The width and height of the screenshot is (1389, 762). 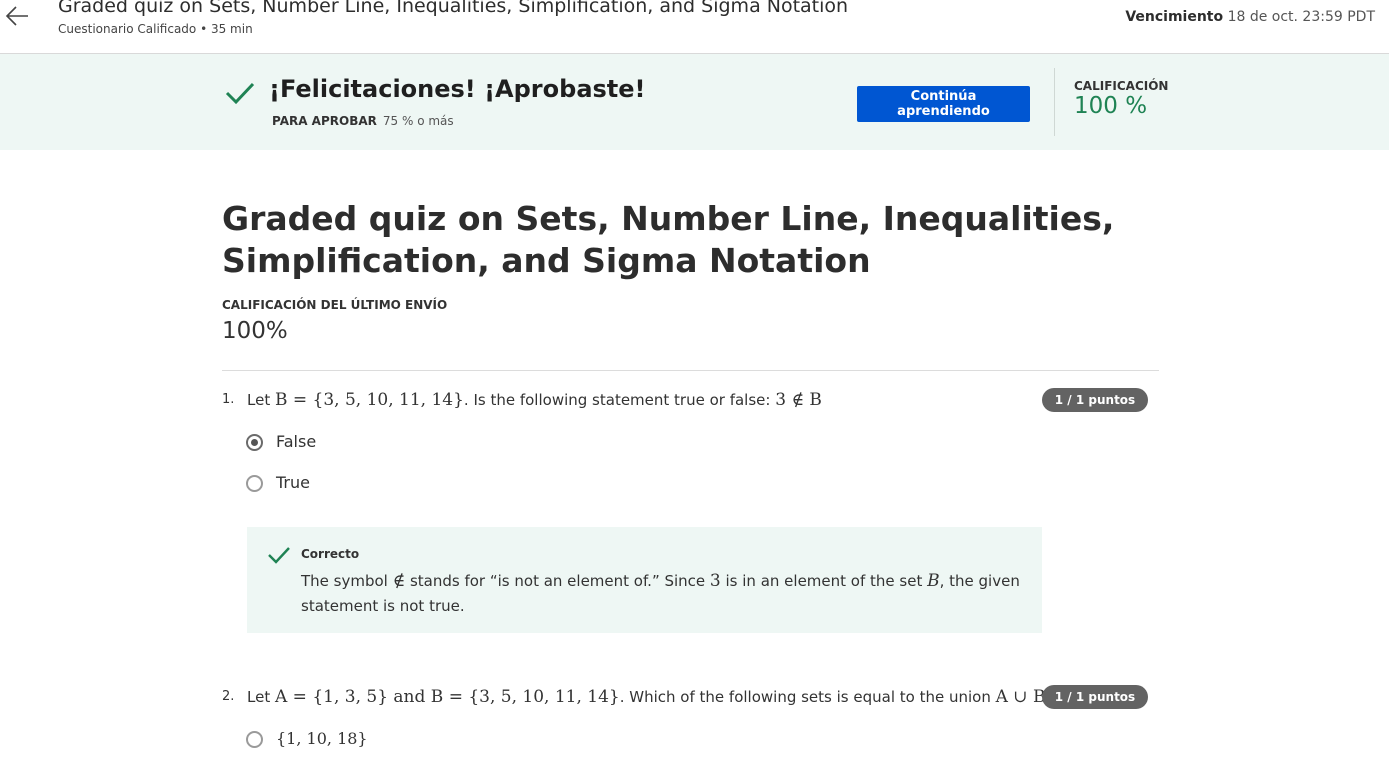 I want to click on math-expression: 3 ∉ B, so click(x=798, y=400).